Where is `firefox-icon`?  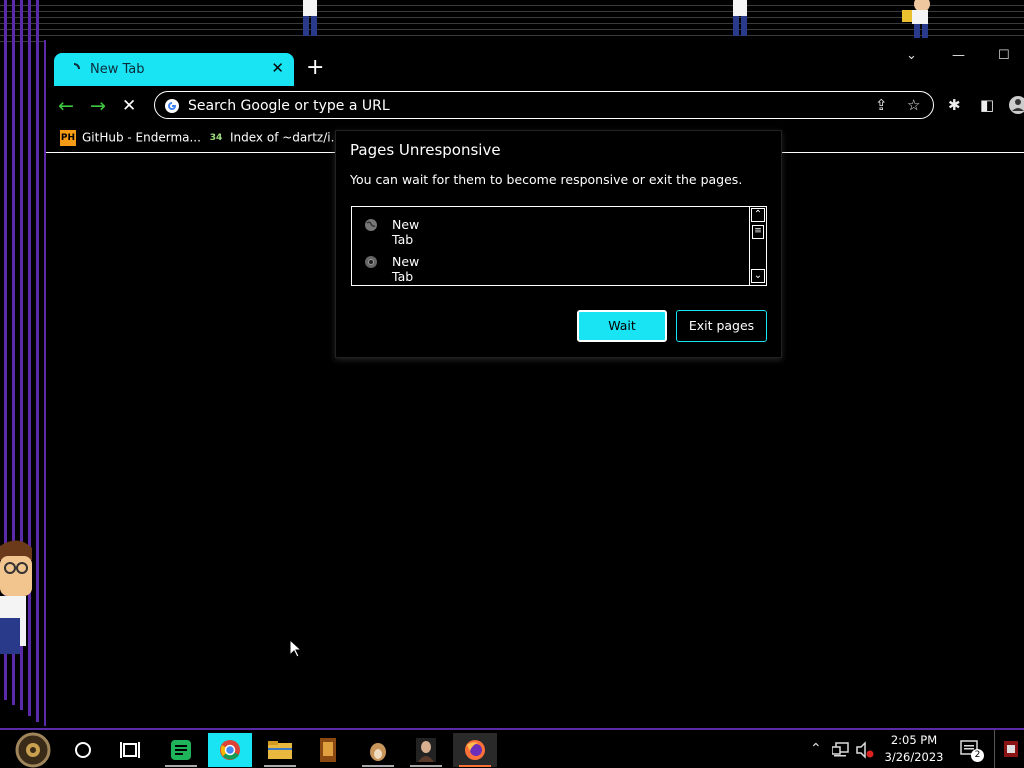 firefox-icon is located at coordinates (475, 750).